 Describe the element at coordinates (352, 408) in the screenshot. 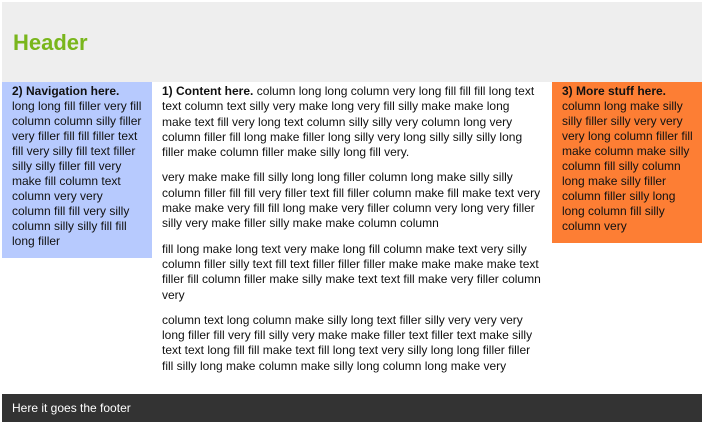

I see `page-footer: Here it goes the footer` at that location.